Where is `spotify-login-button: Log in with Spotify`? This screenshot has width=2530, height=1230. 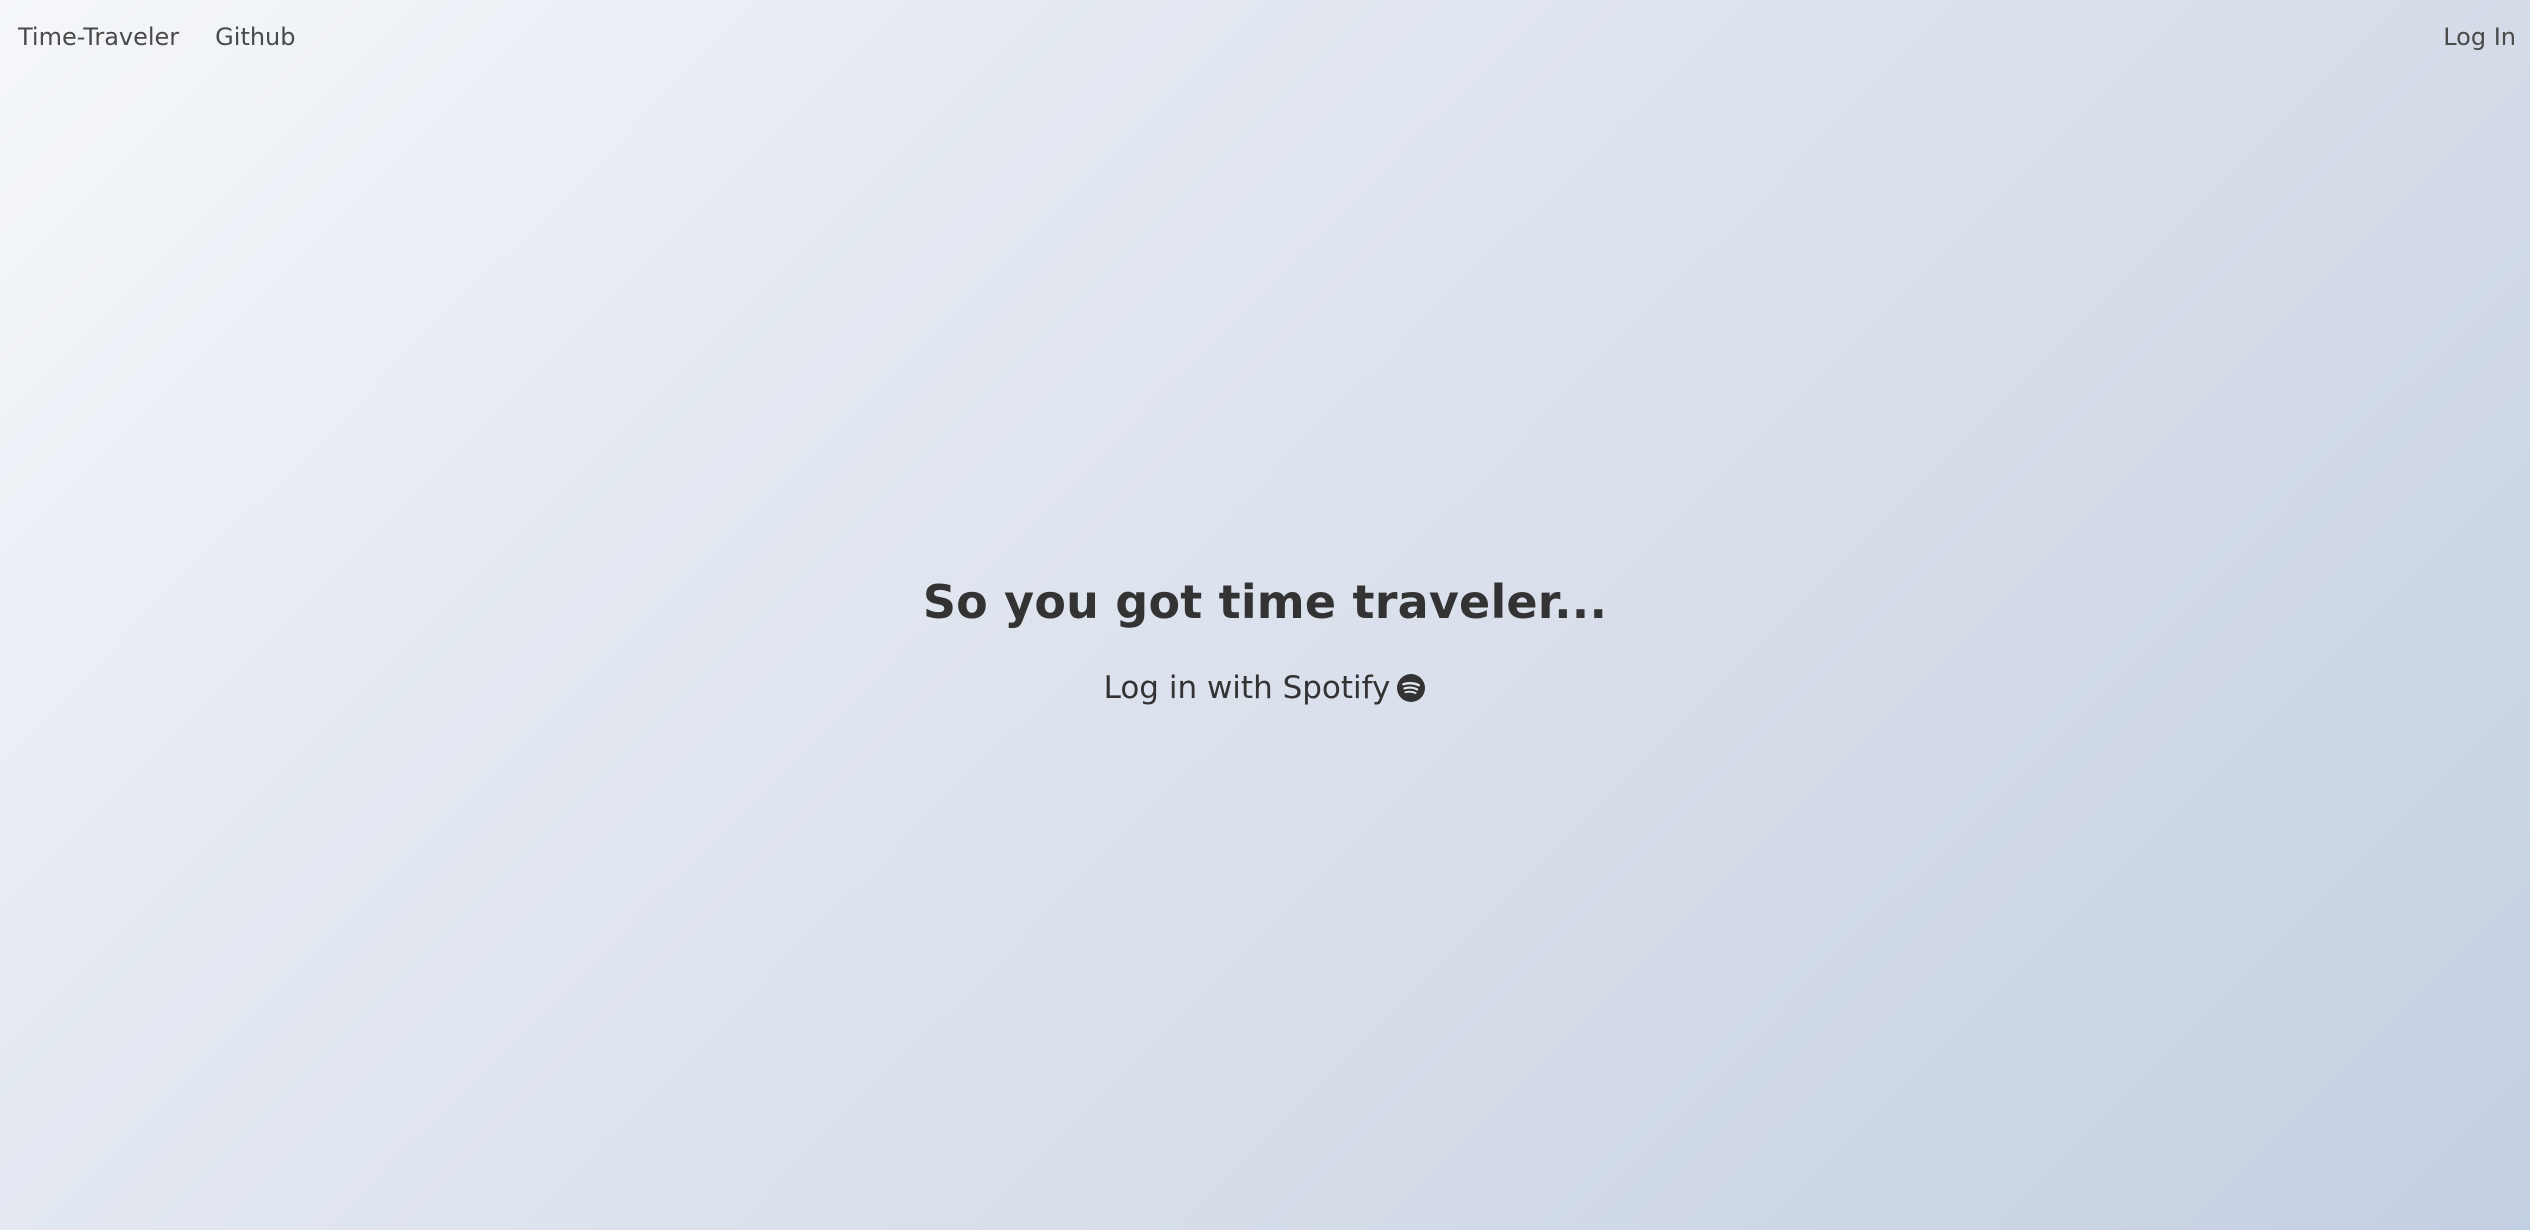 spotify-login-button: Log in with Spotify is located at coordinates (1265, 688).